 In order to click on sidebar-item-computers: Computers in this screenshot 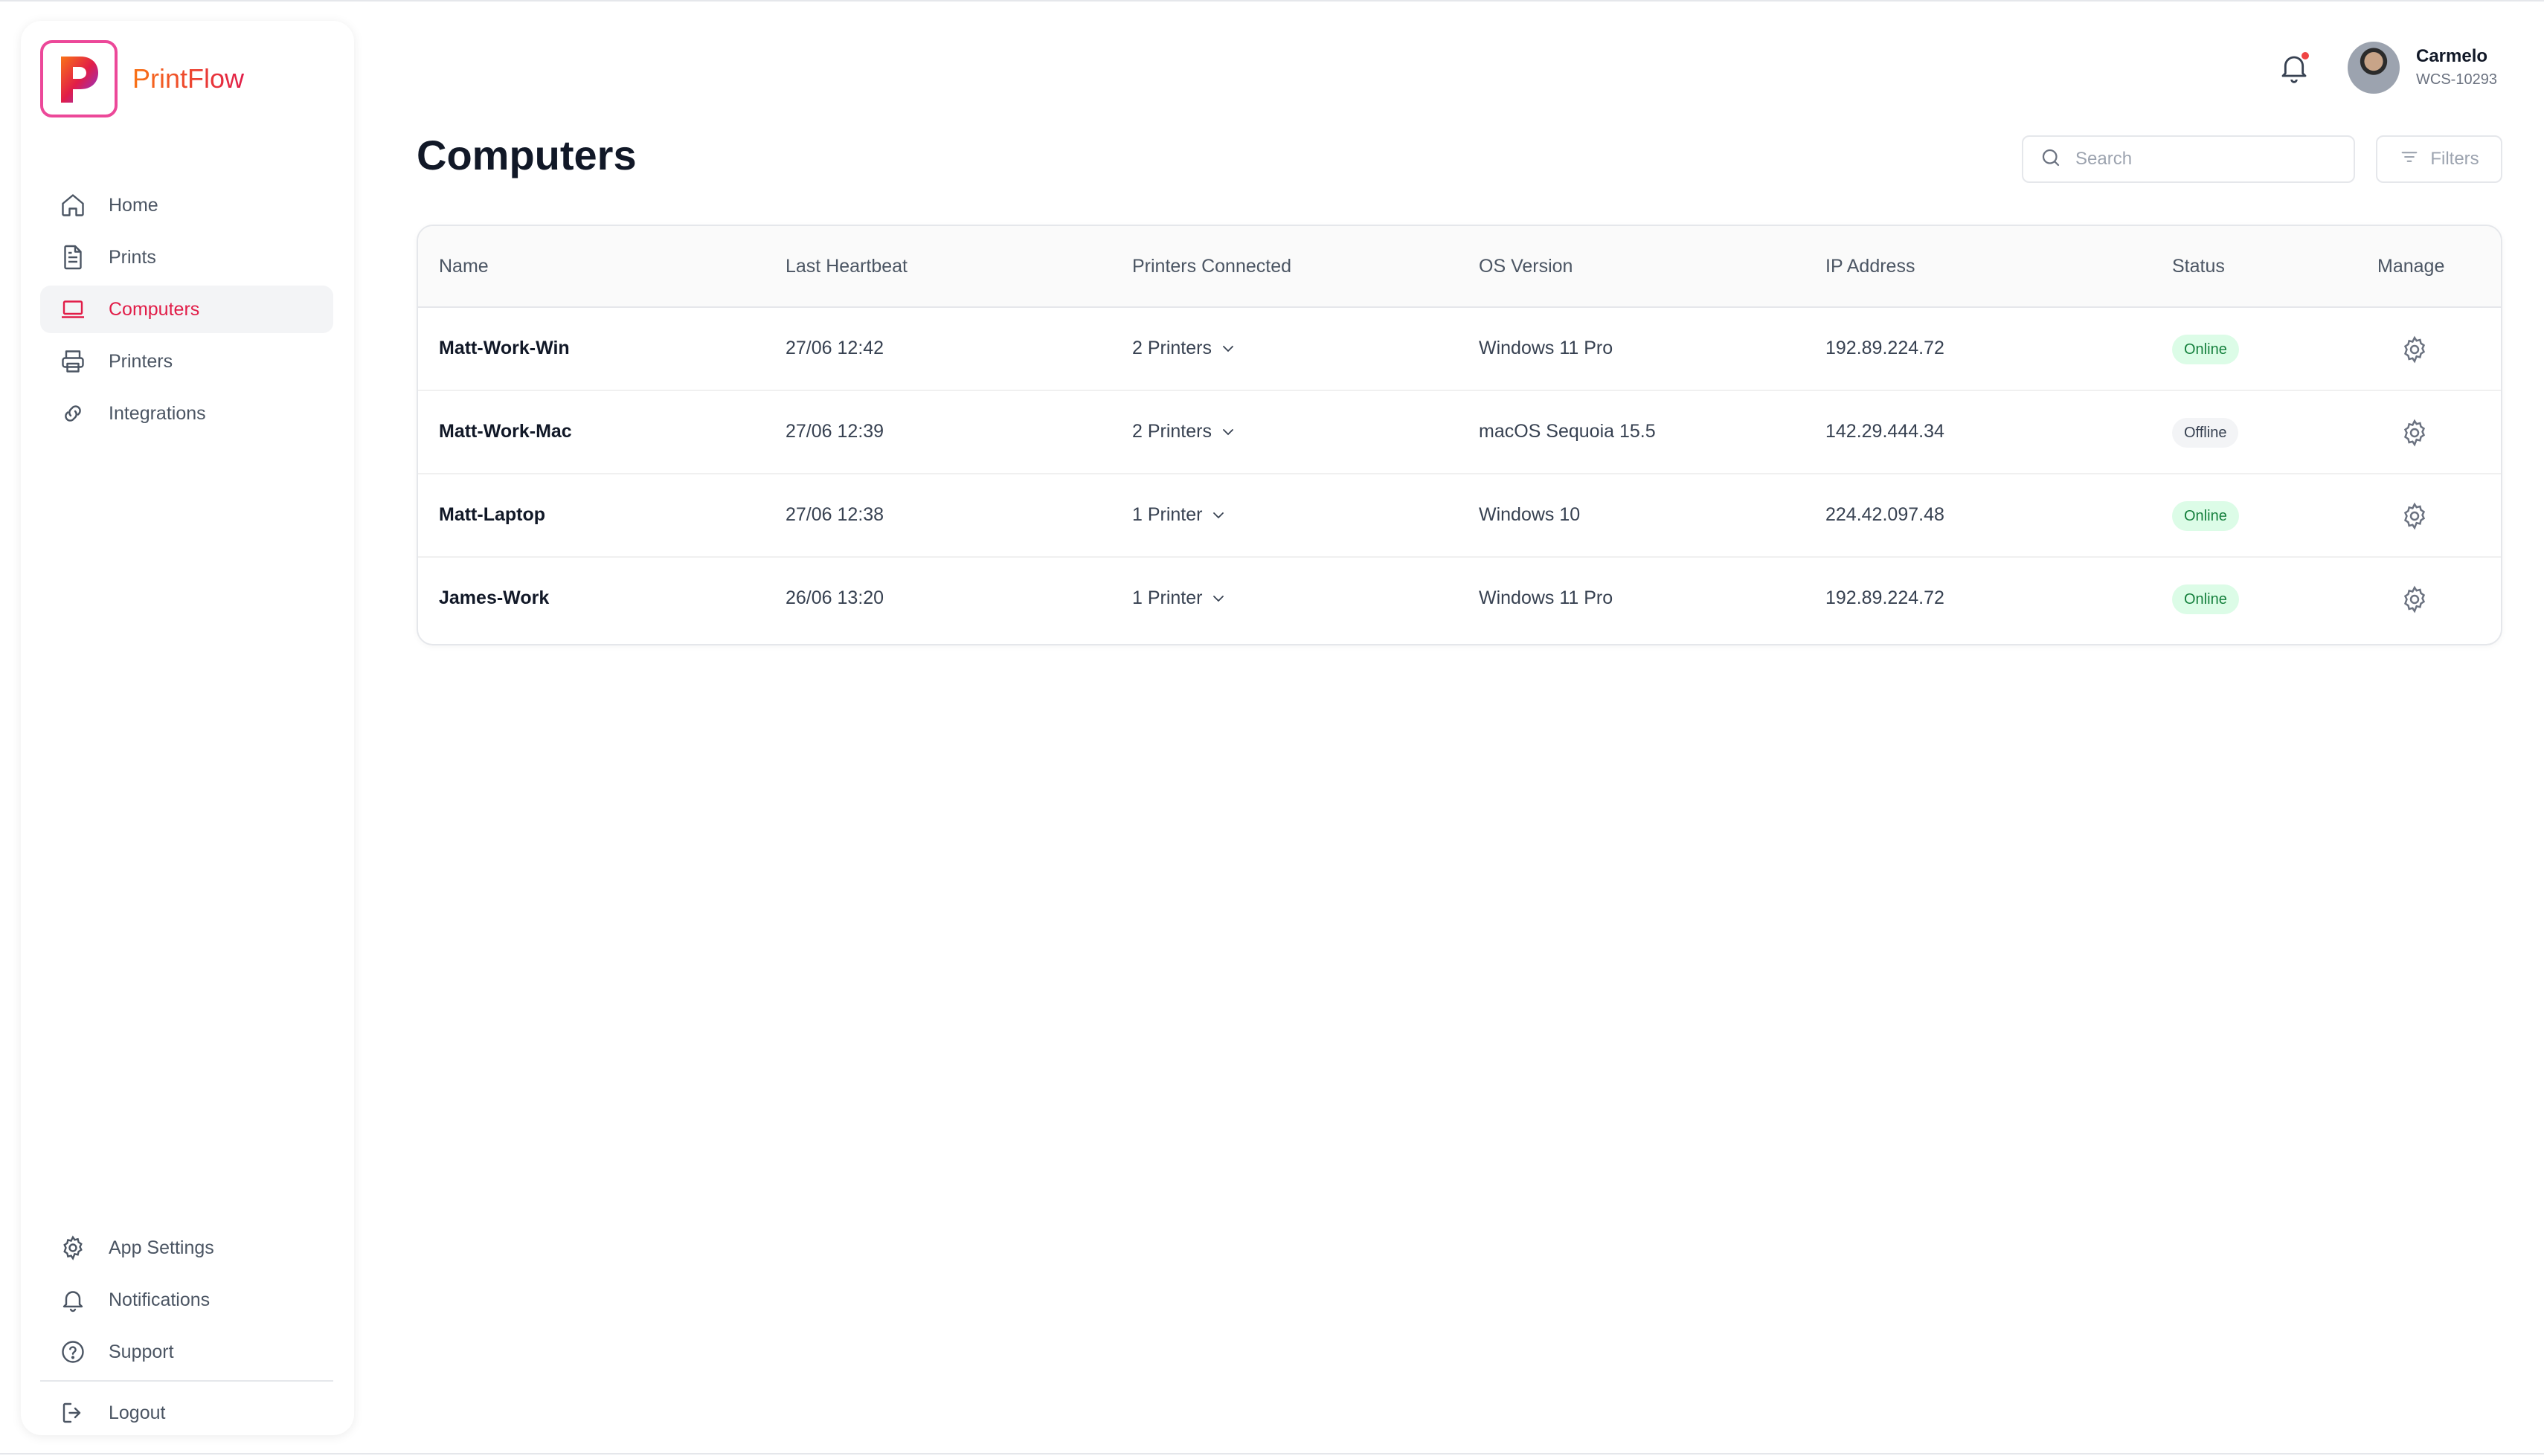, I will do `click(186, 309)`.